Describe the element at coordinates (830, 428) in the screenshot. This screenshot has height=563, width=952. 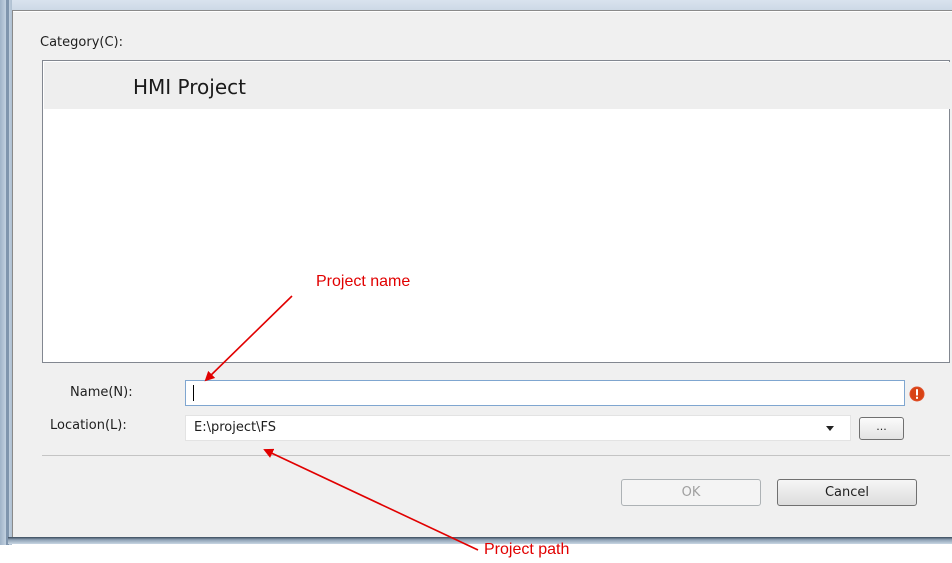
I see `chevron-down-icon` at that location.